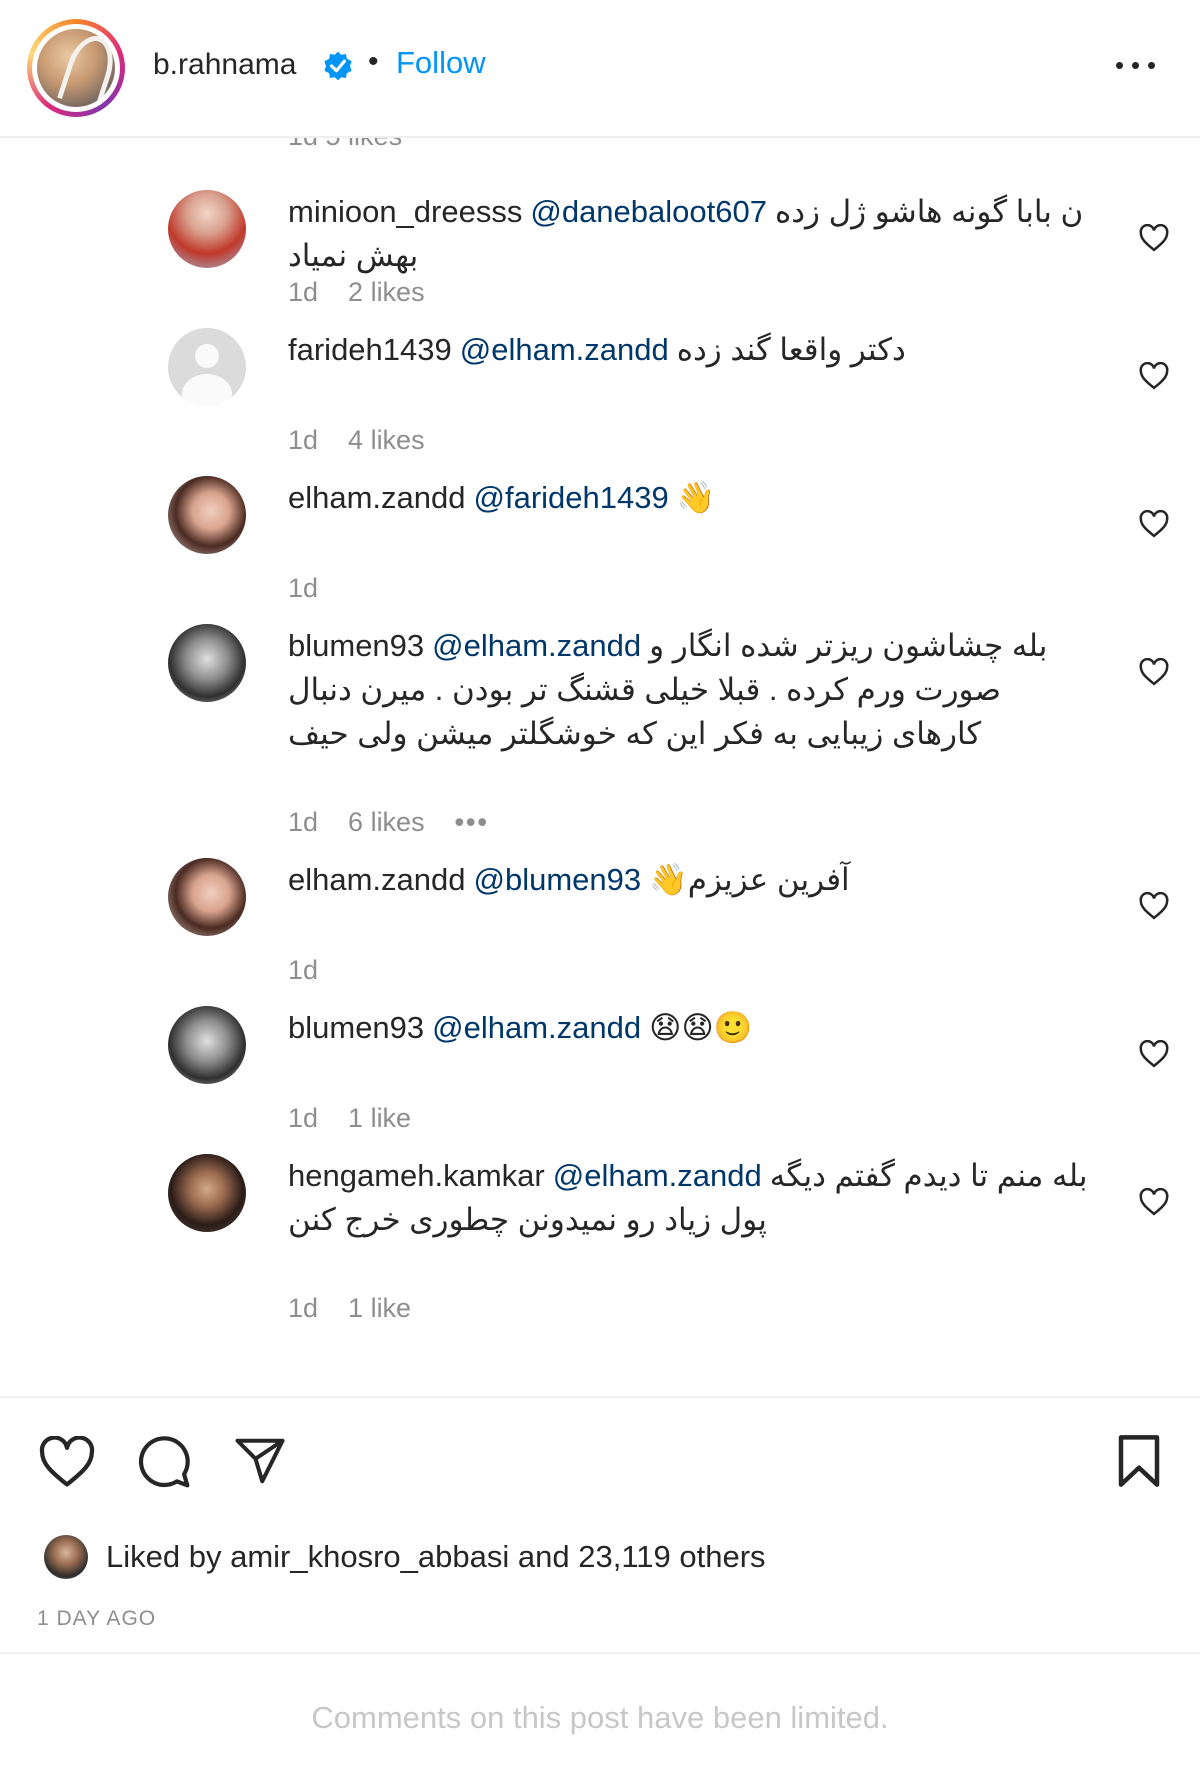  I want to click on comments-limited-notice: Comments on this post have been limited., so click(600, 1717).